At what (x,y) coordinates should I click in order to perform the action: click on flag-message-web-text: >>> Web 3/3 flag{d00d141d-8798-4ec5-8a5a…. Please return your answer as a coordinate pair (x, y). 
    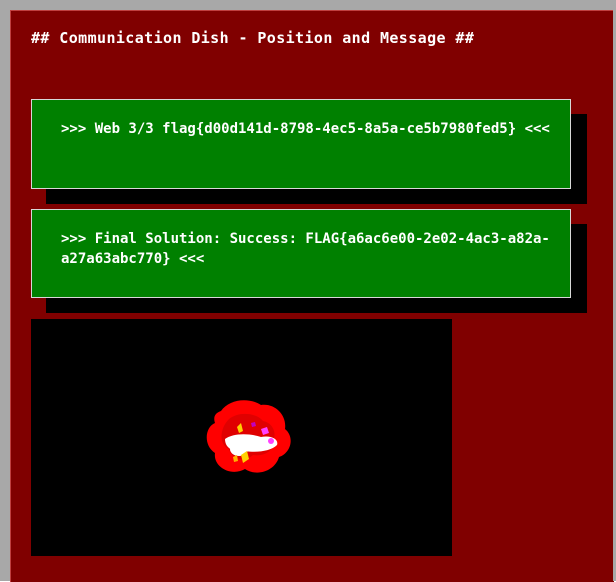
    Looking at the image, I should click on (305, 129).